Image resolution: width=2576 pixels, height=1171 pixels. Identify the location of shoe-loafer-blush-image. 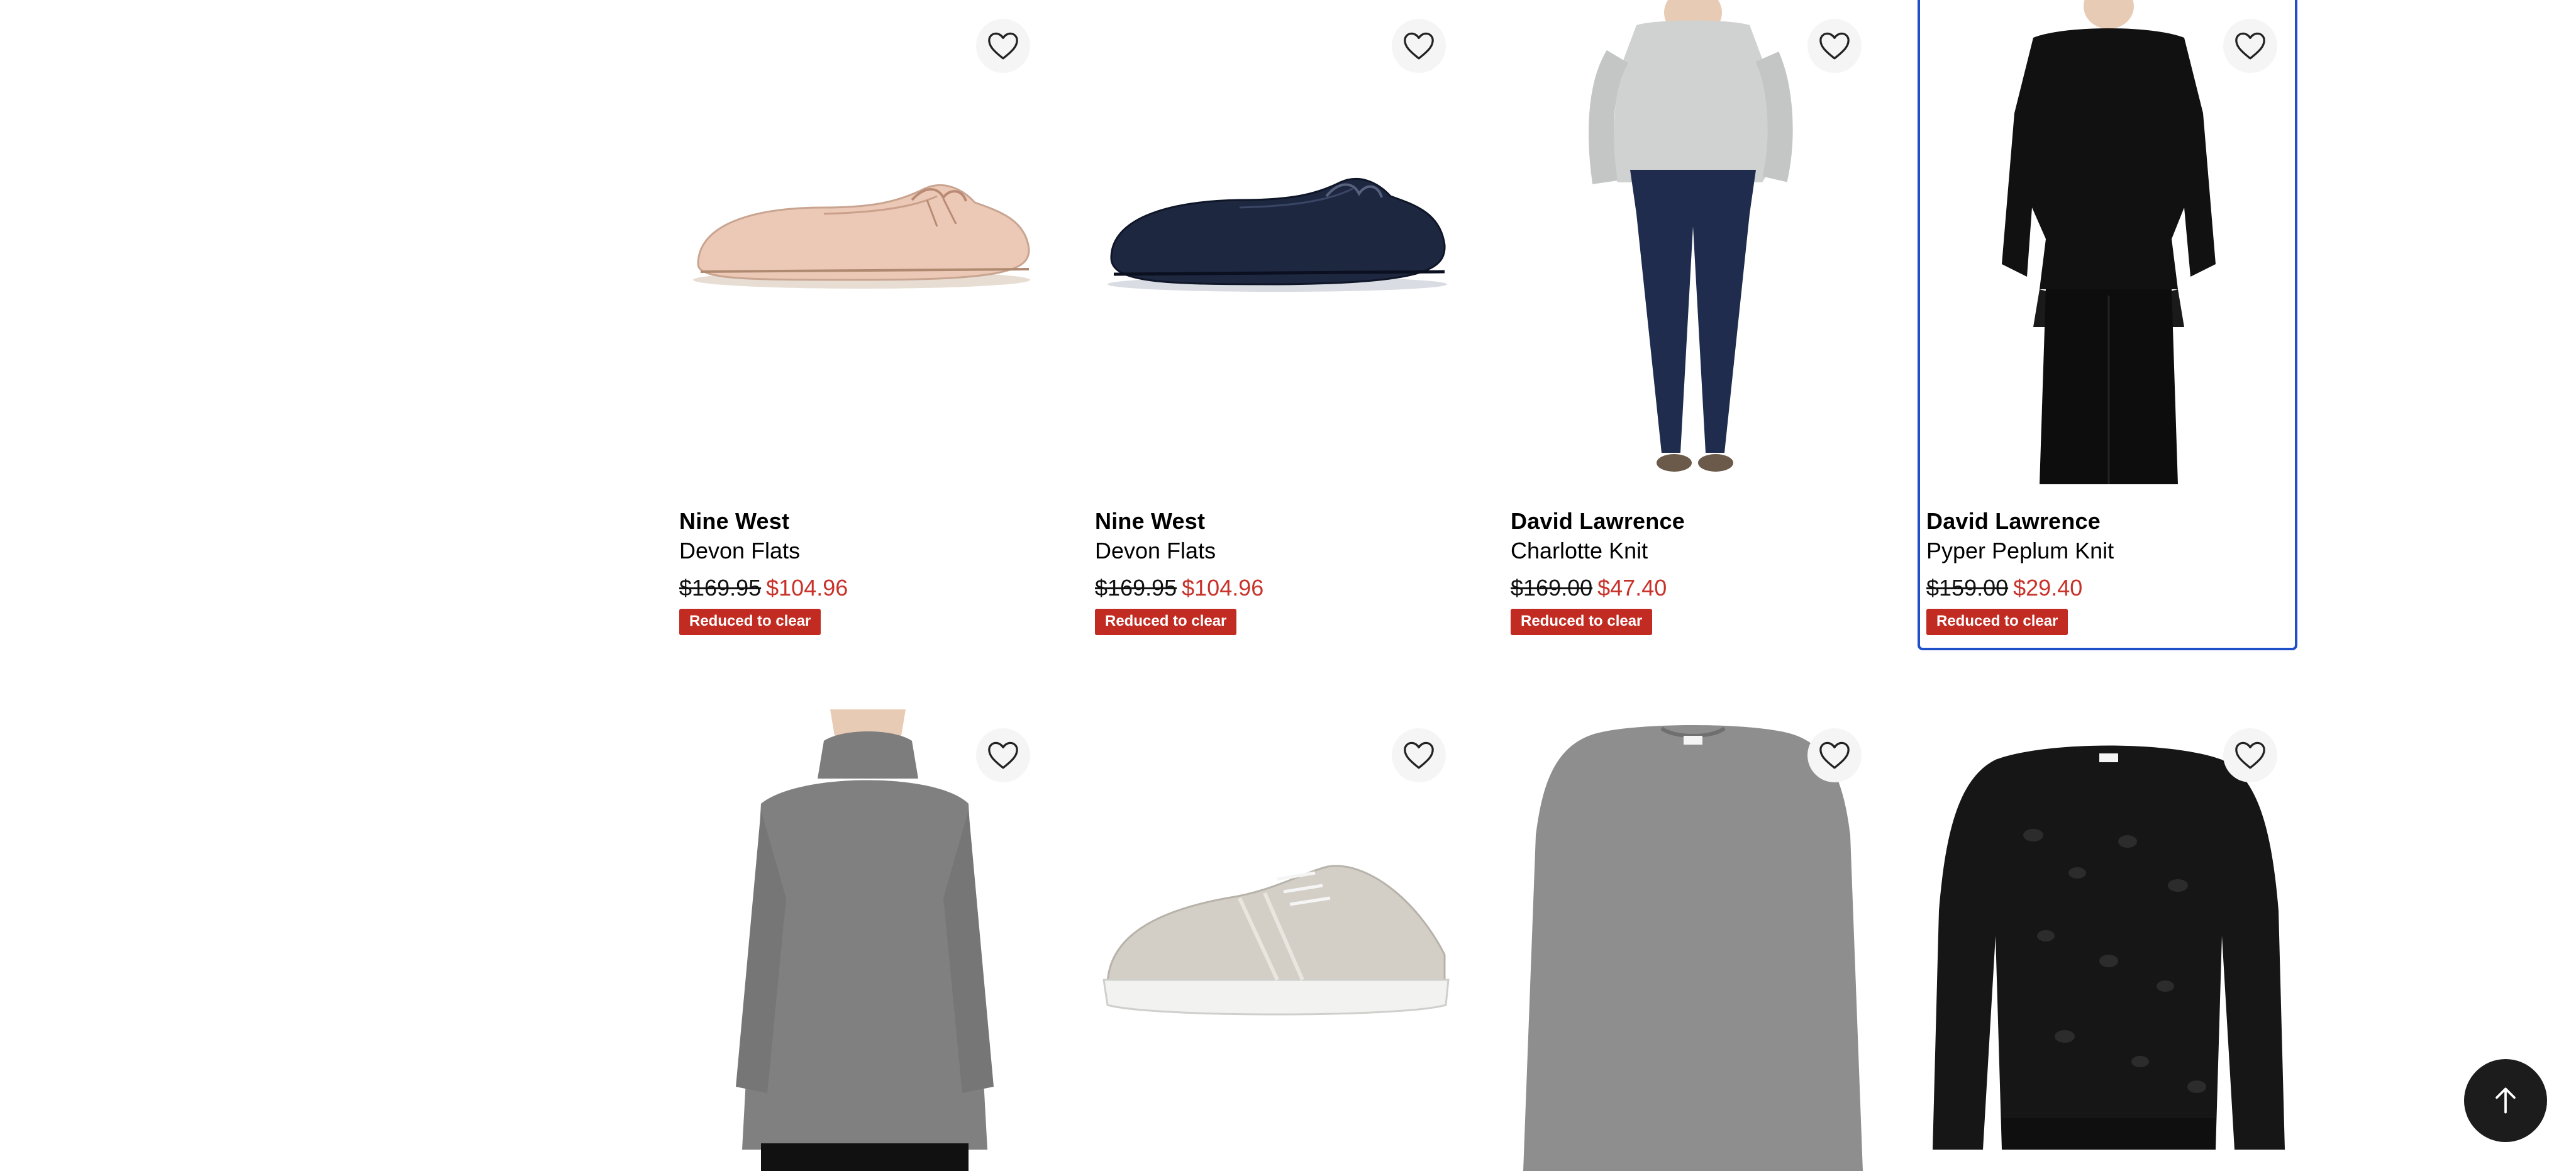
(861, 236).